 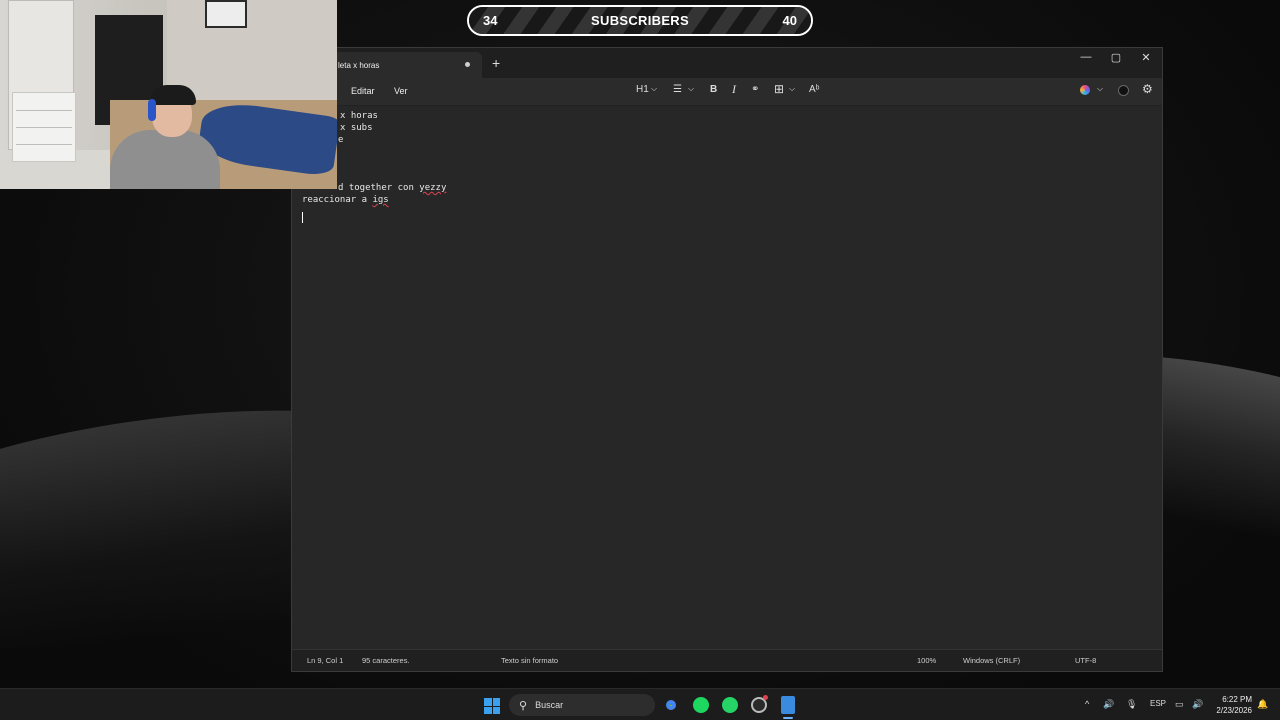 What do you see at coordinates (359, 65) in the screenshot?
I see `tab-title: leta x horas` at bounding box center [359, 65].